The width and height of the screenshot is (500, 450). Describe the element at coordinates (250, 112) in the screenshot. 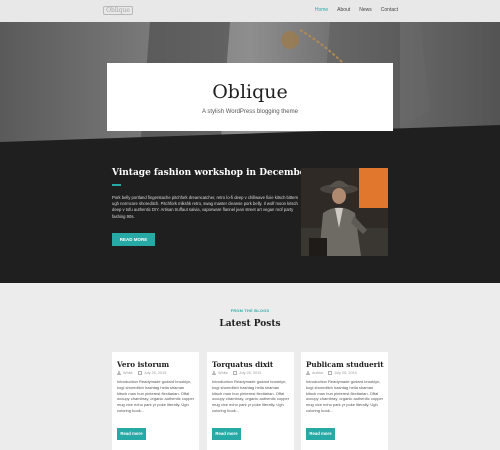

I see `site-tagline: A stylish WordPress blogging theme` at that location.